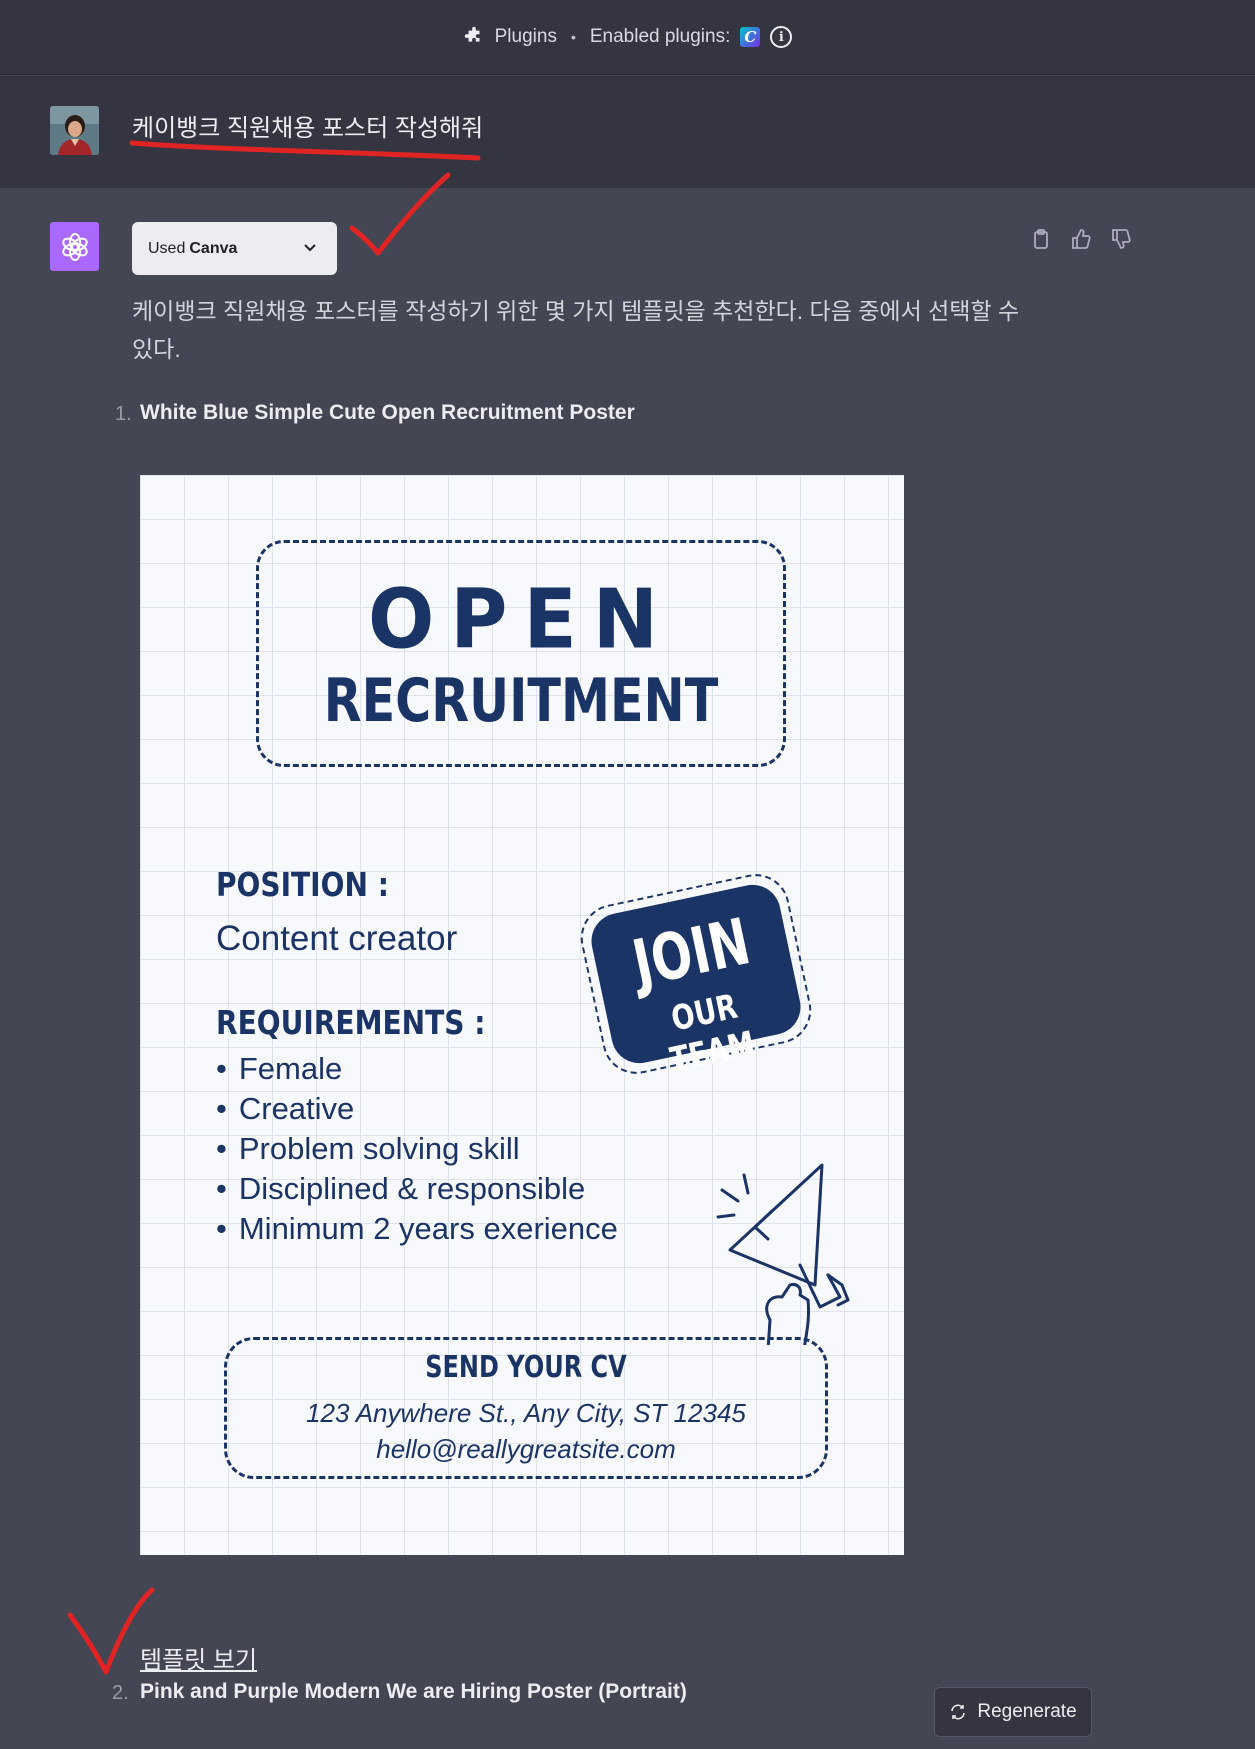 Image resolution: width=1255 pixels, height=1749 pixels. I want to click on used-canva-dropdown: Used Canva, so click(234, 248).